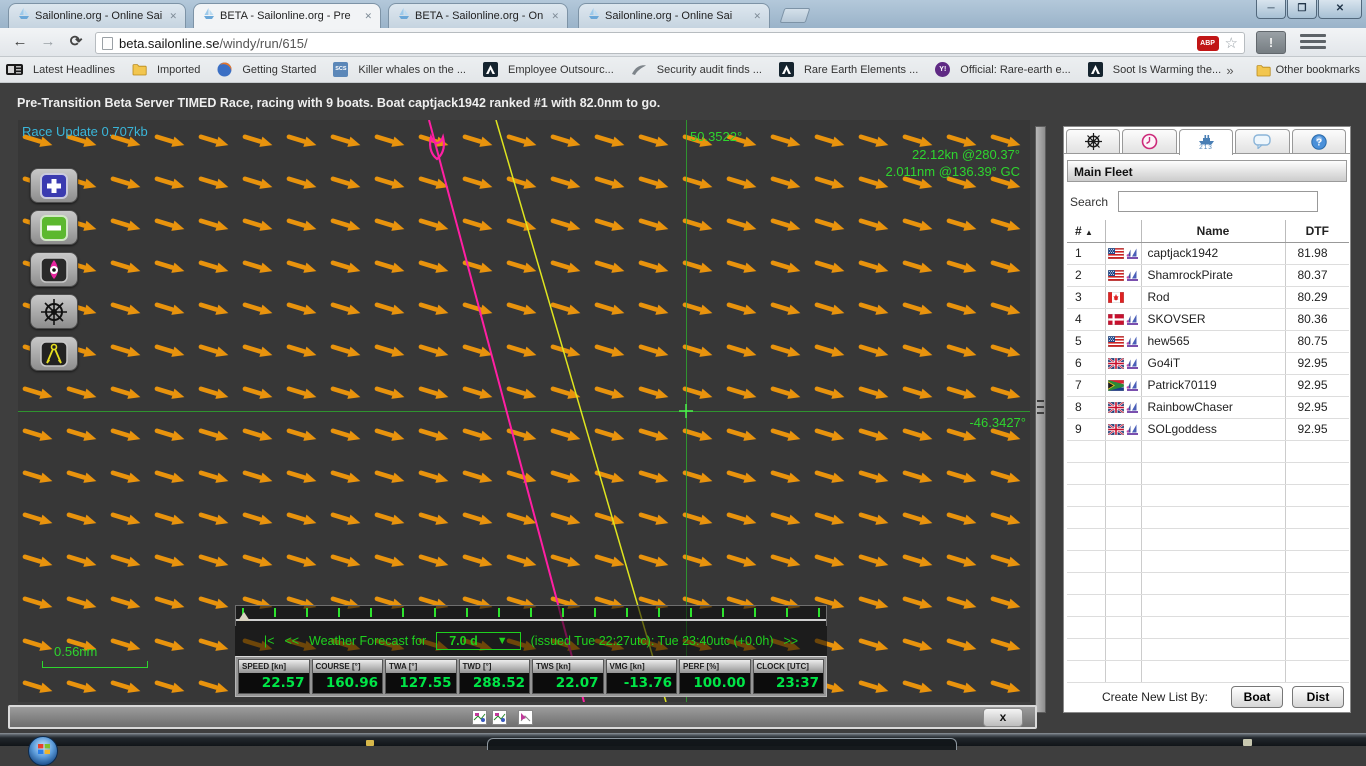  What do you see at coordinates (1206, 142) in the screenshot?
I see `sidebar-tab-fleet-ship: 213` at bounding box center [1206, 142].